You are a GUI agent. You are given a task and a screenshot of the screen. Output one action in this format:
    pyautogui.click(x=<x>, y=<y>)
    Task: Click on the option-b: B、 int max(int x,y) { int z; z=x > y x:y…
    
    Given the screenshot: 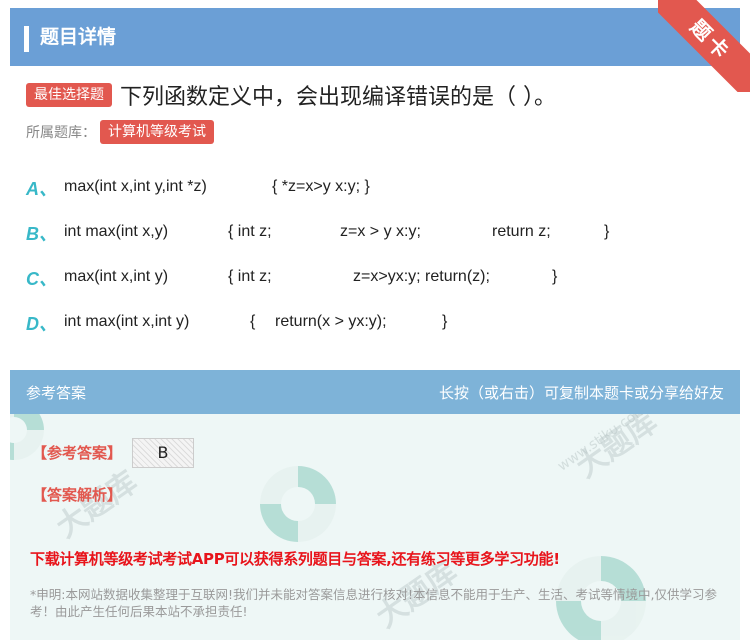 What is the action you would take?
    pyautogui.click(x=376, y=233)
    